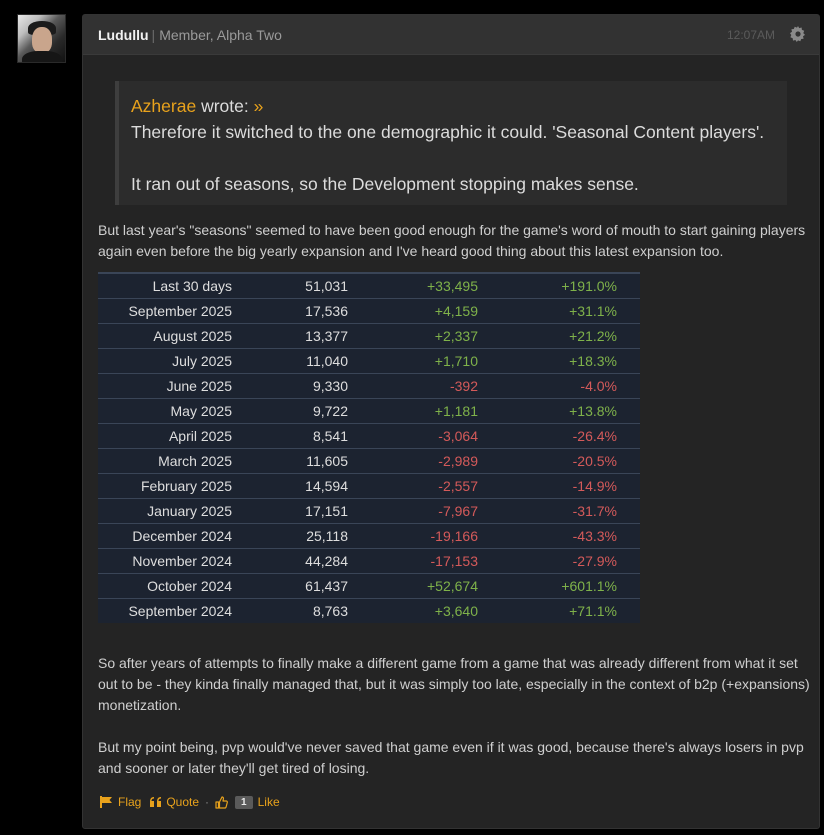 Image resolution: width=824 pixels, height=835 pixels. I want to click on quote-label: Quote, so click(183, 802).